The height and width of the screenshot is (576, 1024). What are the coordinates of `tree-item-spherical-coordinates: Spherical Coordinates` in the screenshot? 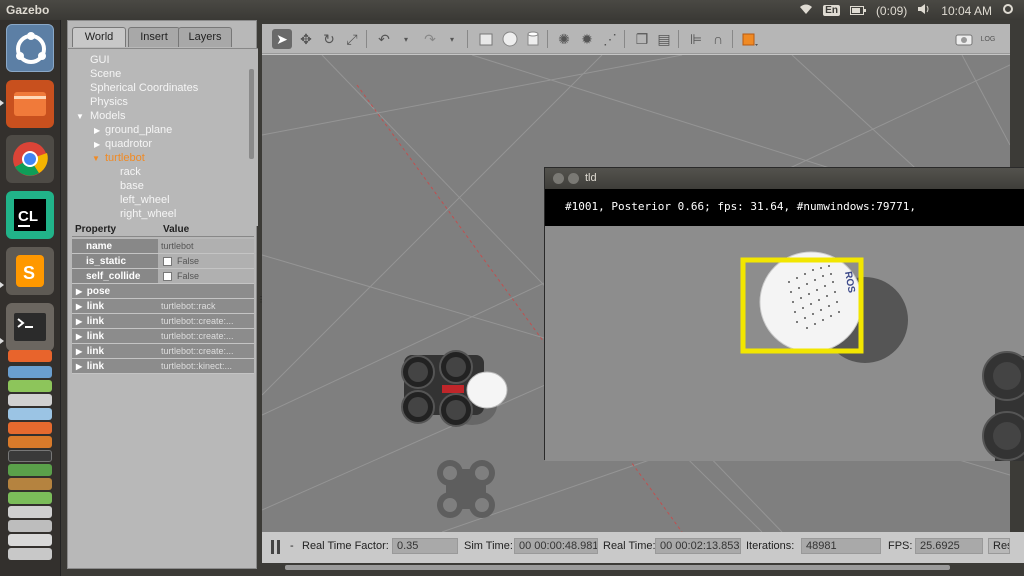 It's located at (144, 88).